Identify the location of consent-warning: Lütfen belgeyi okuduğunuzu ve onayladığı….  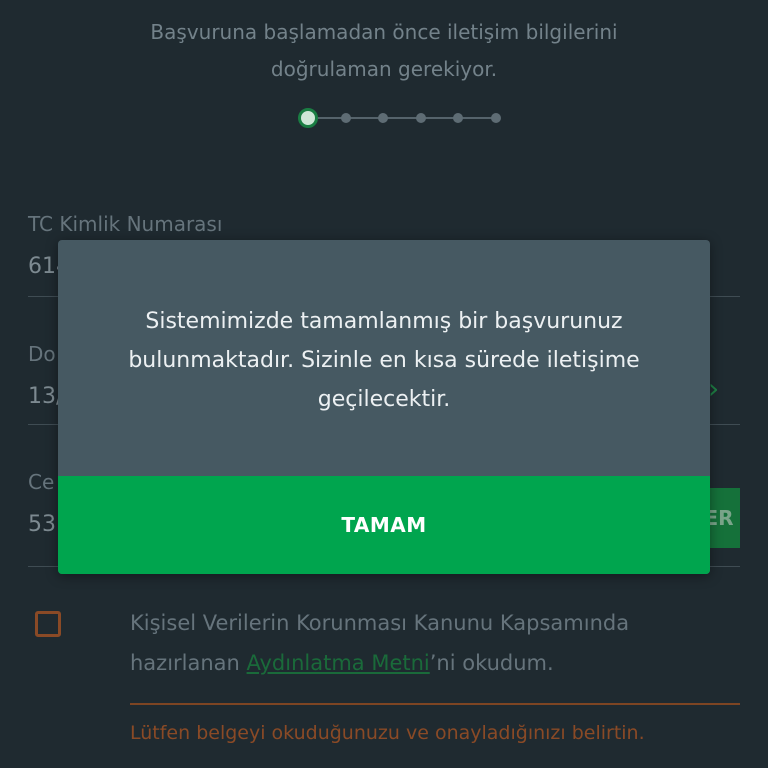
(387, 733).